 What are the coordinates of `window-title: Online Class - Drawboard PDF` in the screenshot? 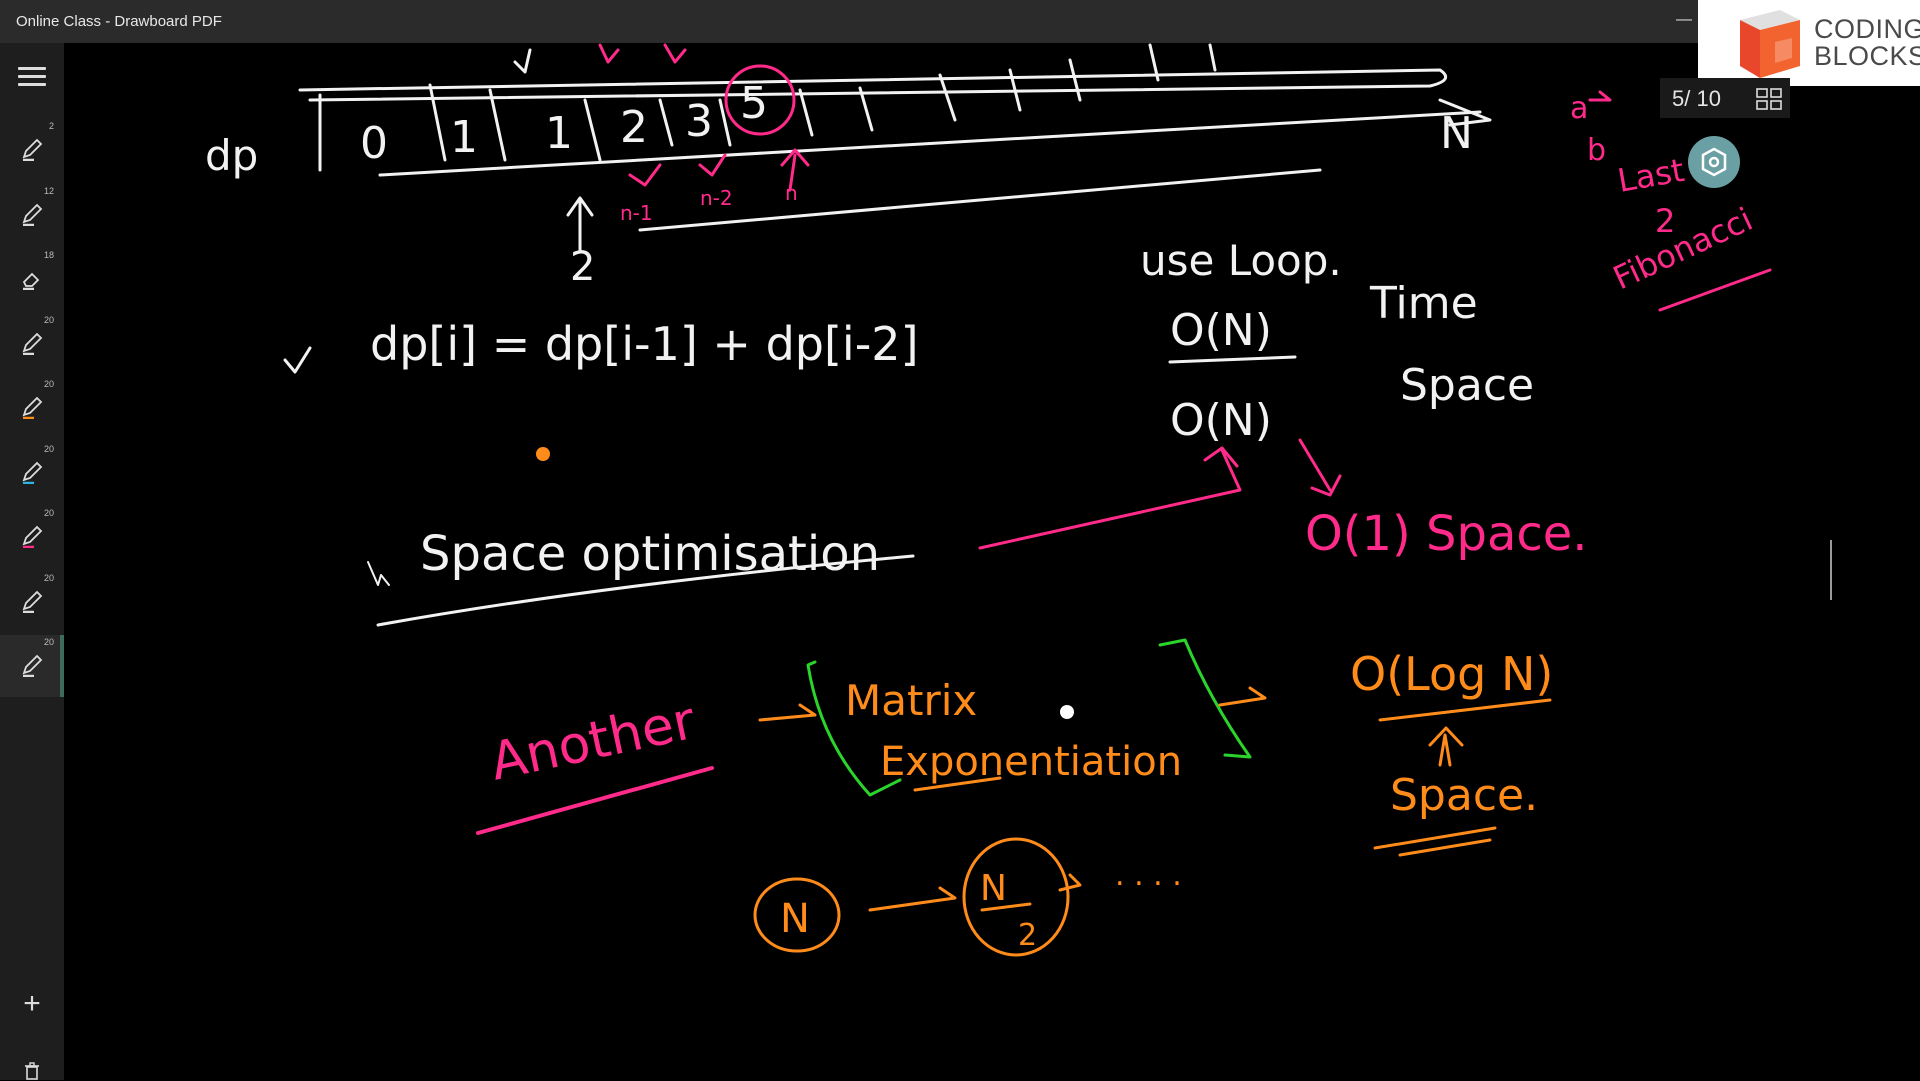 It's located at (119, 21).